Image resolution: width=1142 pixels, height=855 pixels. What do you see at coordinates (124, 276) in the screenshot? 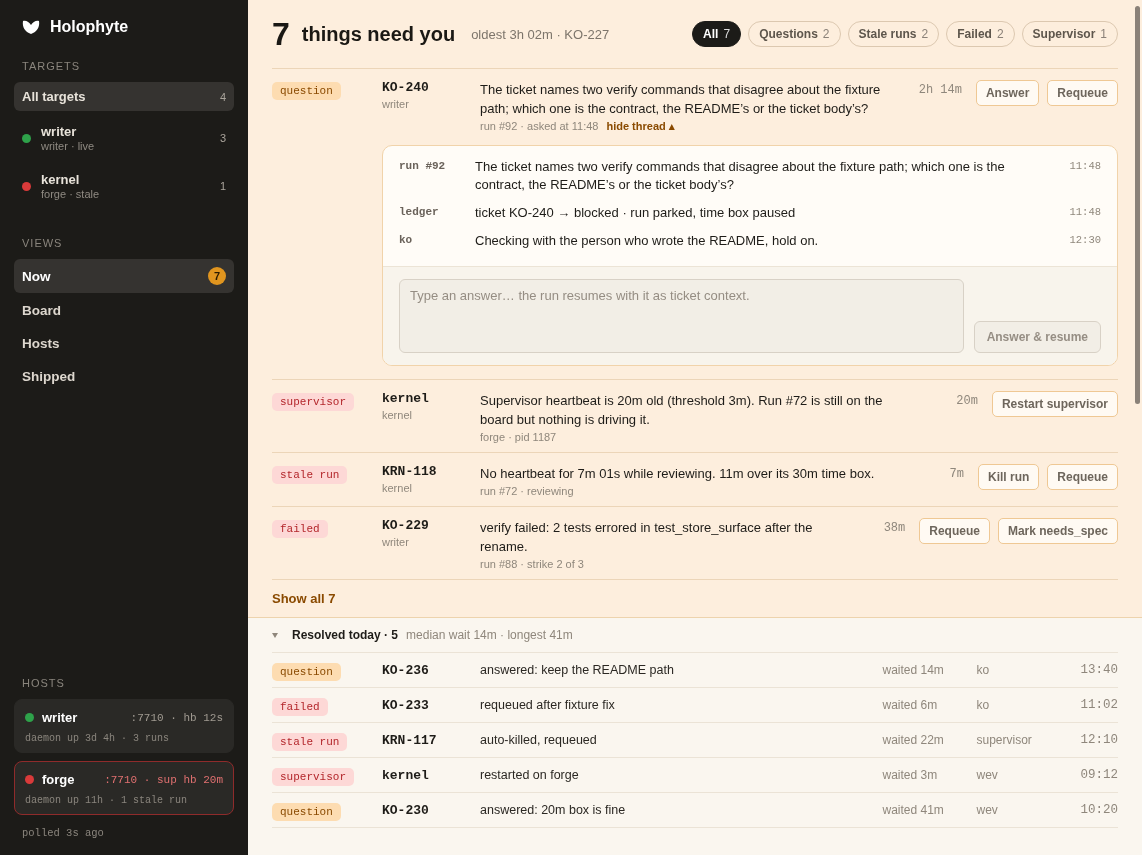
I see `nav-item: Now 7` at bounding box center [124, 276].